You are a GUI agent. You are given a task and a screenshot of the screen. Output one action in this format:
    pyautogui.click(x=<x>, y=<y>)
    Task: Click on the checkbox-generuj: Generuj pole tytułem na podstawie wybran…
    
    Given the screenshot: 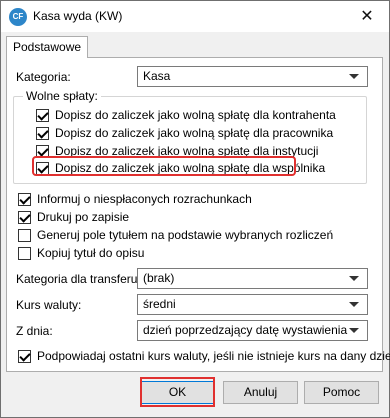 What is the action you would take?
    pyautogui.click(x=175, y=235)
    